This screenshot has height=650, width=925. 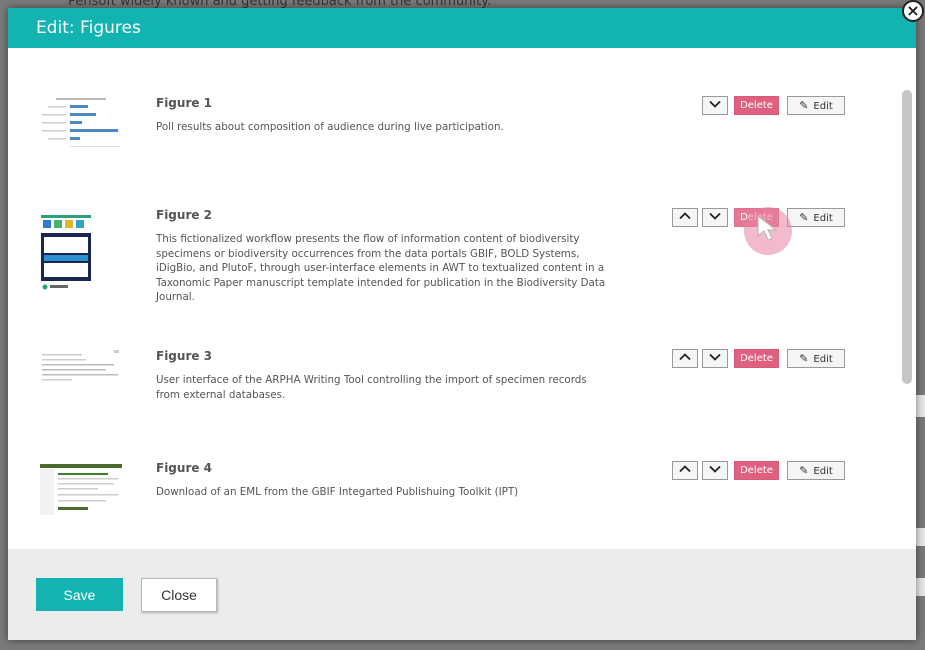 What do you see at coordinates (79, 594) in the screenshot?
I see `save-button: Save` at bounding box center [79, 594].